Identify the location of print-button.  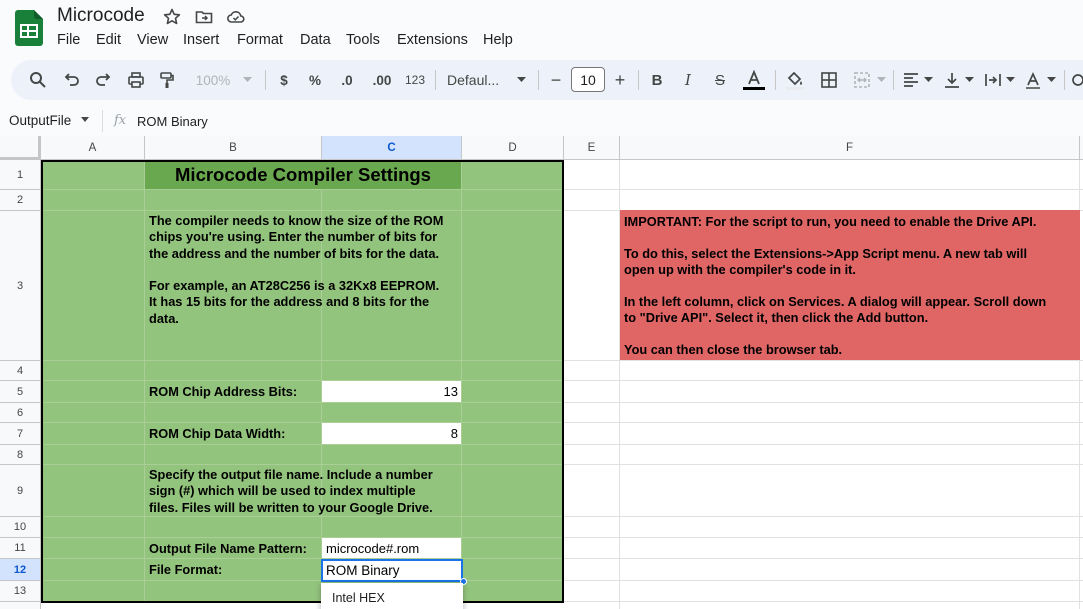
(136, 80).